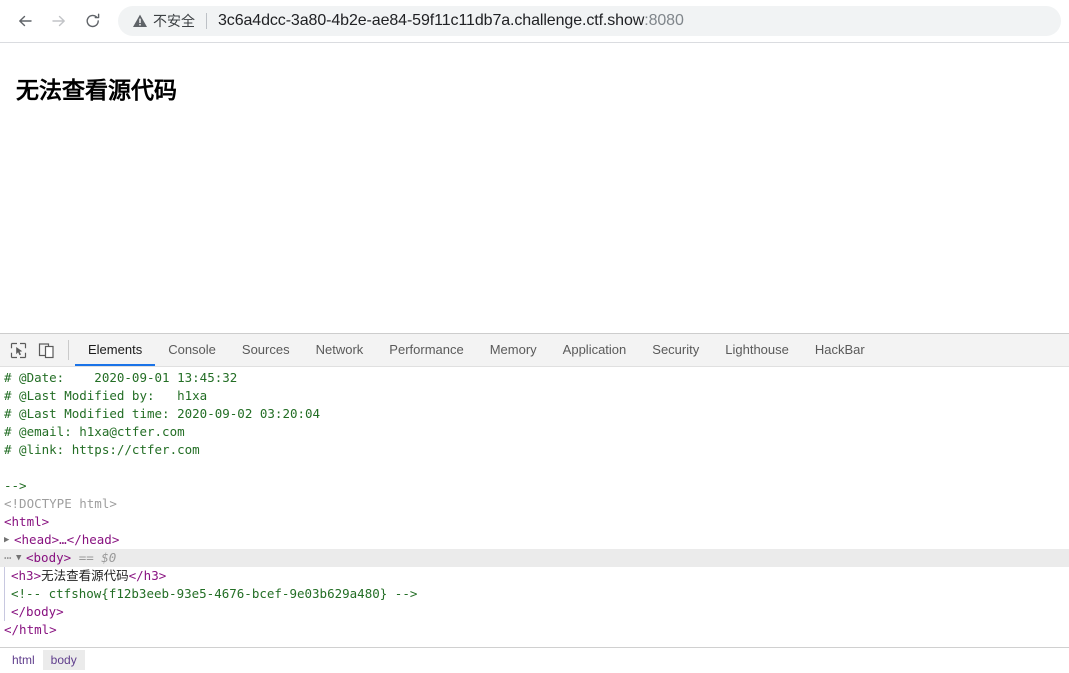 The image size is (1069, 673). What do you see at coordinates (147, 575) in the screenshot?
I see `h3-close-tag: </h3>` at bounding box center [147, 575].